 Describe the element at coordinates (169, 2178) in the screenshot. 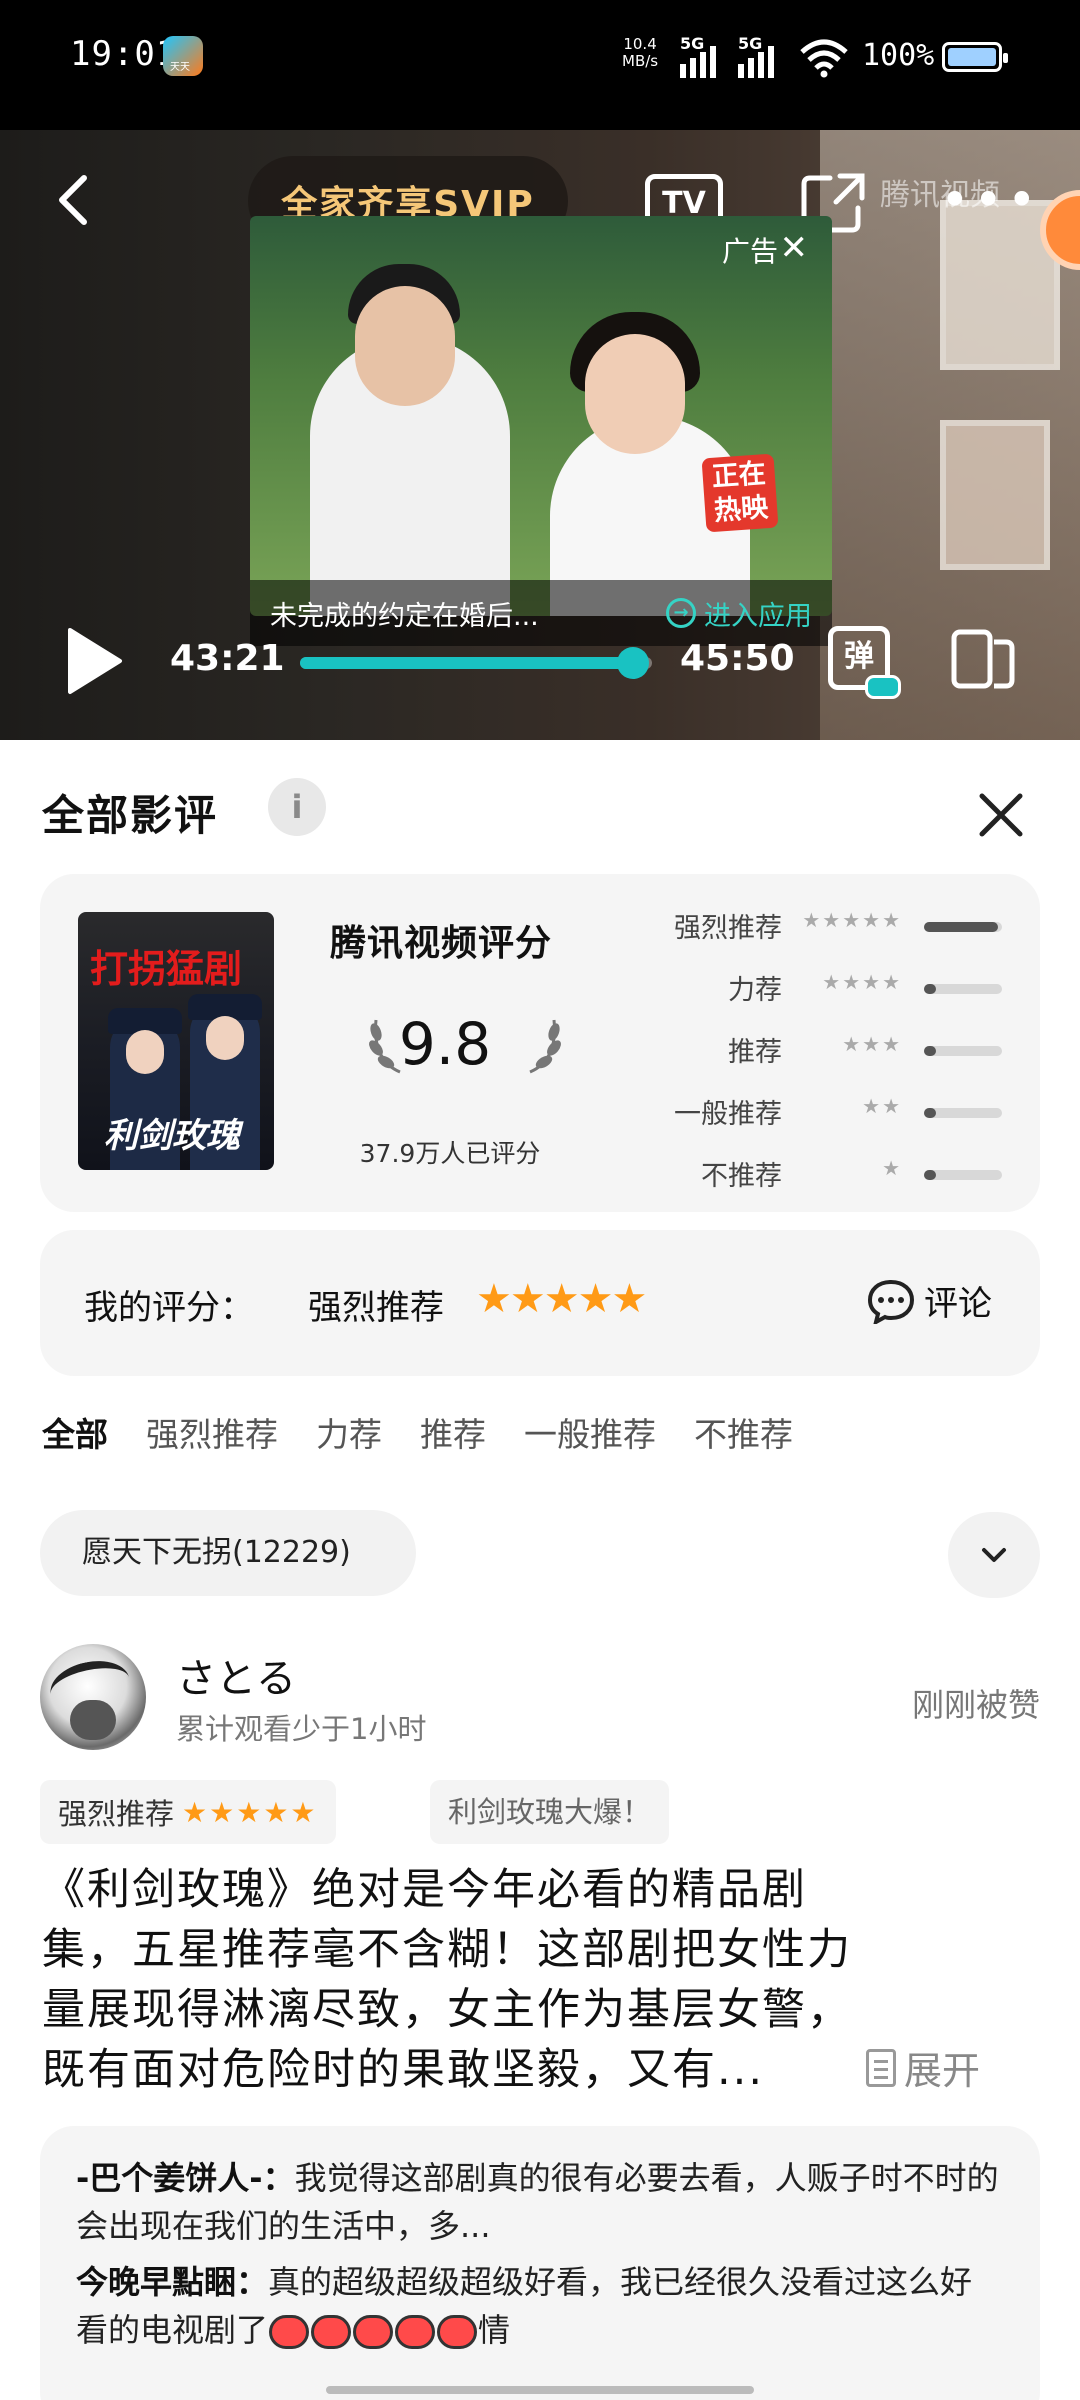

I see `reply-username: -巴个姜饼人-` at that location.